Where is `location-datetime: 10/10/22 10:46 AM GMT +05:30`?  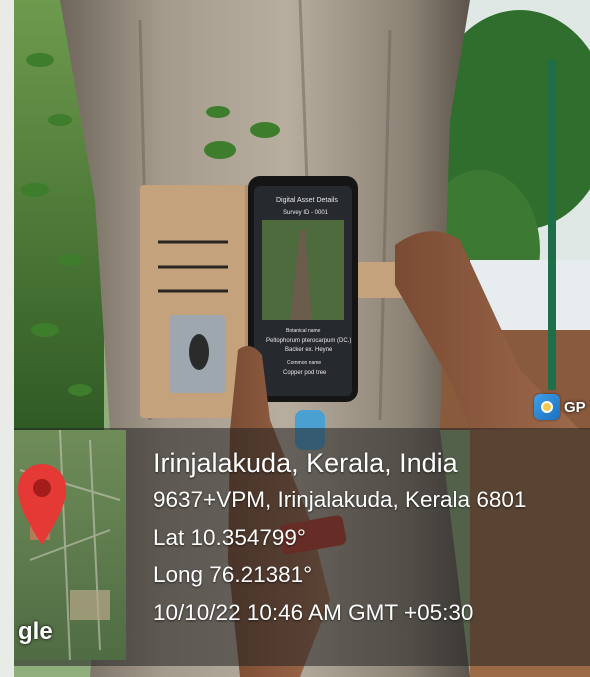
location-datetime: 10/10/22 10:46 AM GMT +05:30 is located at coordinates (313, 612).